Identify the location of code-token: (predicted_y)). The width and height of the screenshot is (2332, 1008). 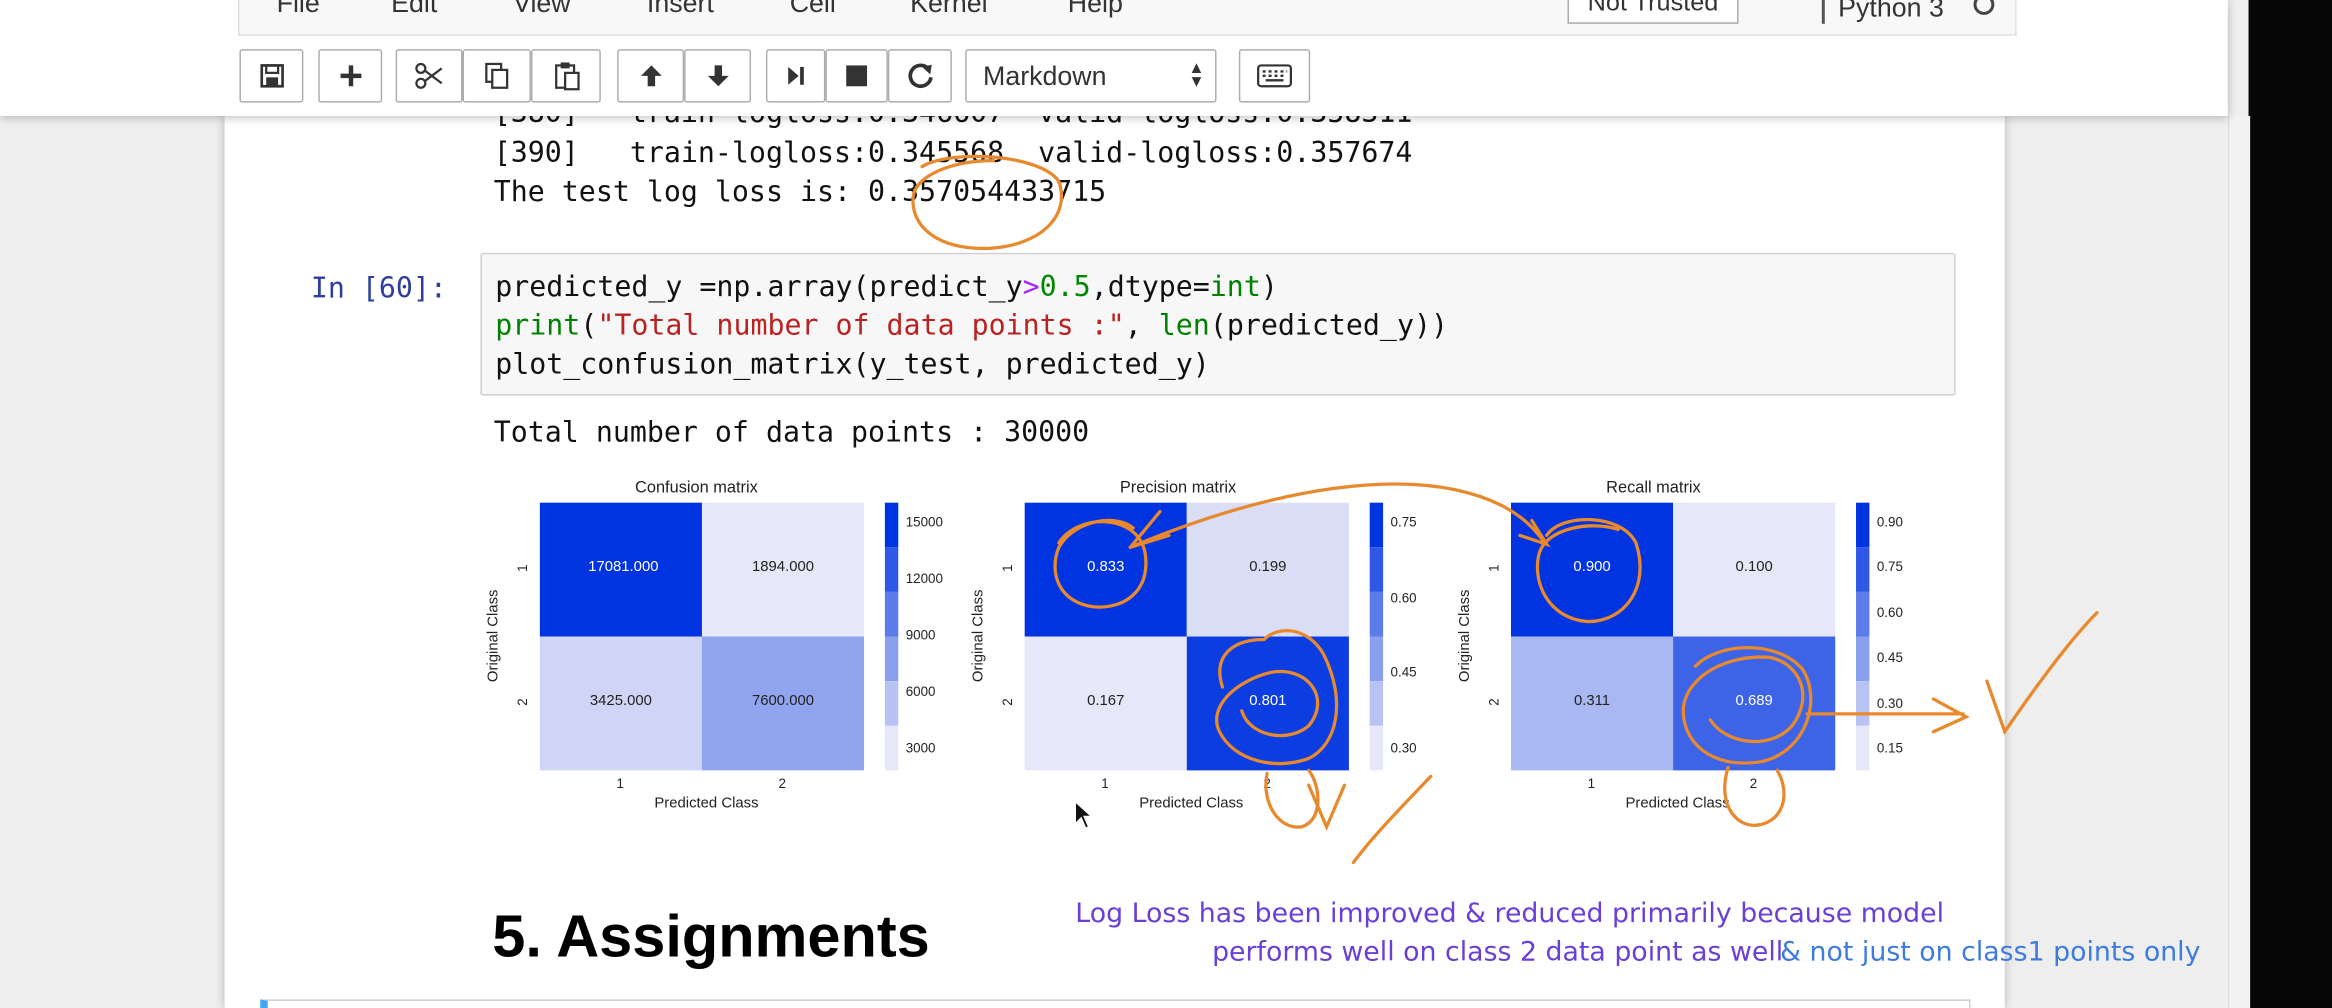
(1328, 326).